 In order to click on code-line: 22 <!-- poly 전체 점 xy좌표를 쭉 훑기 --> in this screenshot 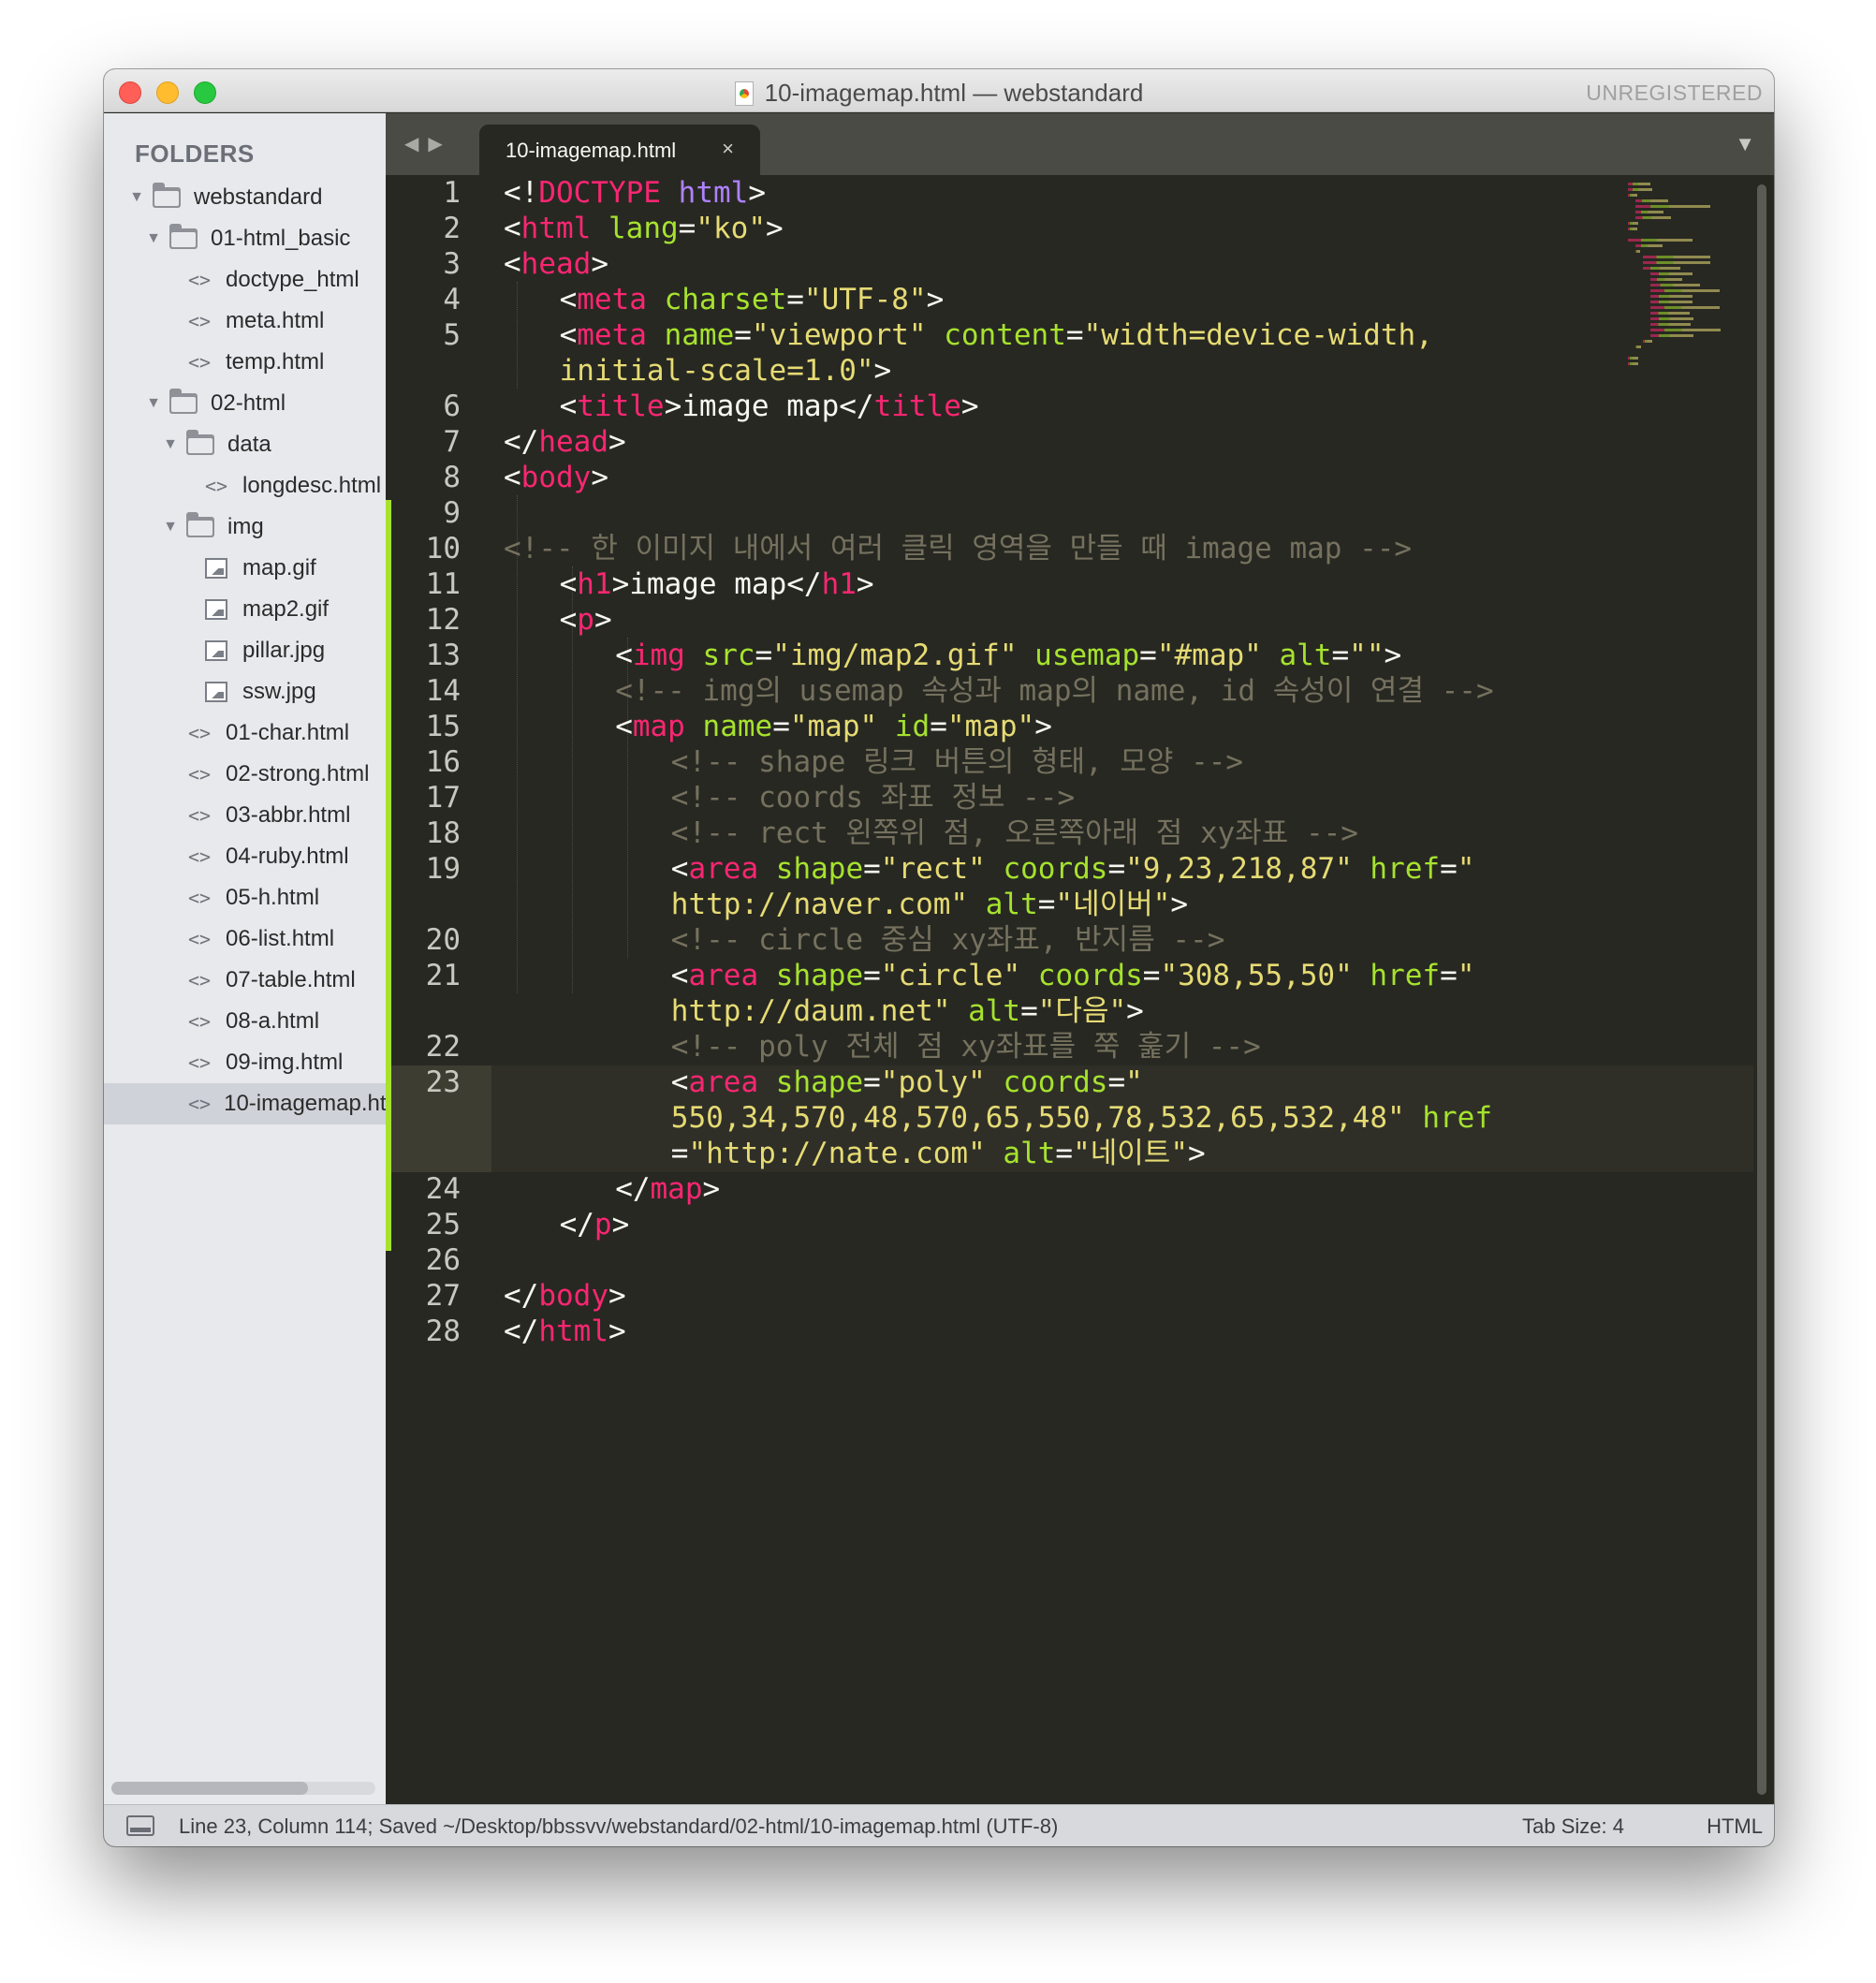, I will do `click(1080, 1047)`.